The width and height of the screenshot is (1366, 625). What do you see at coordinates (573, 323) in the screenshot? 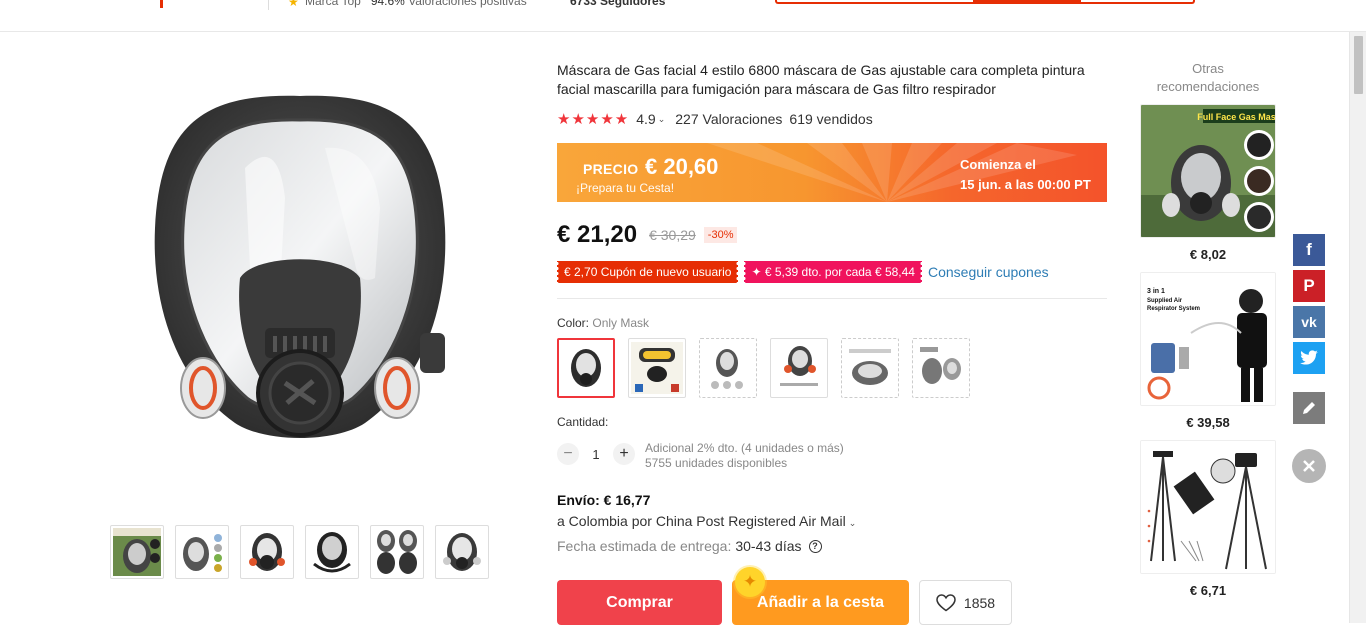
I see `color-label-text: Color:` at bounding box center [573, 323].